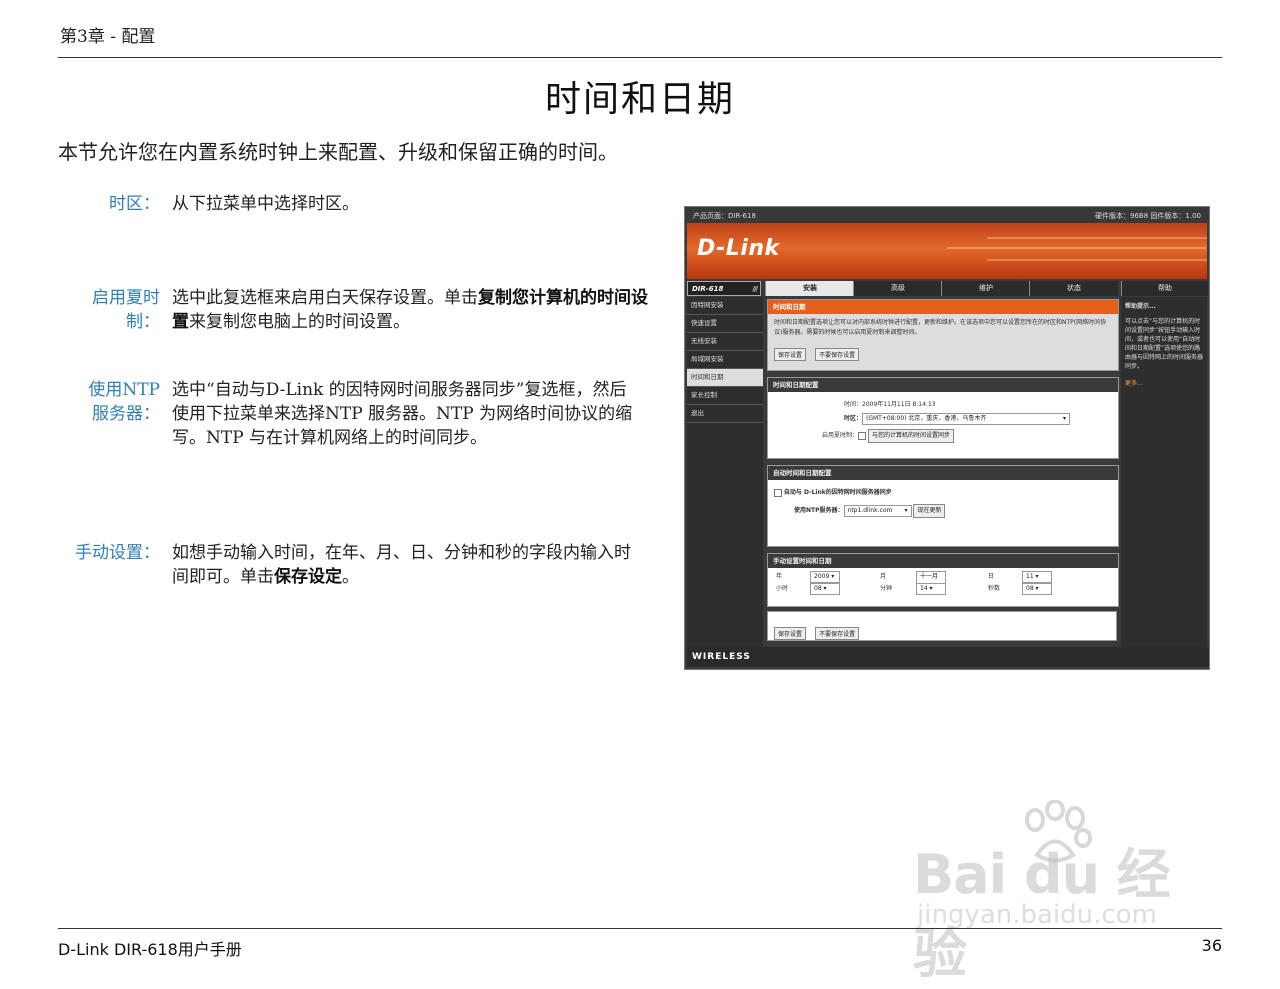 The height and width of the screenshot is (989, 1280). I want to click on update-now-button: 现在更新, so click(929, 511).